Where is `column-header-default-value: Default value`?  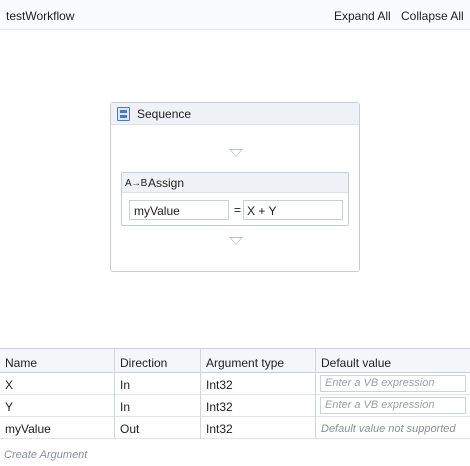
column-header-default-value: Default value is located at coordinates (393, 361).